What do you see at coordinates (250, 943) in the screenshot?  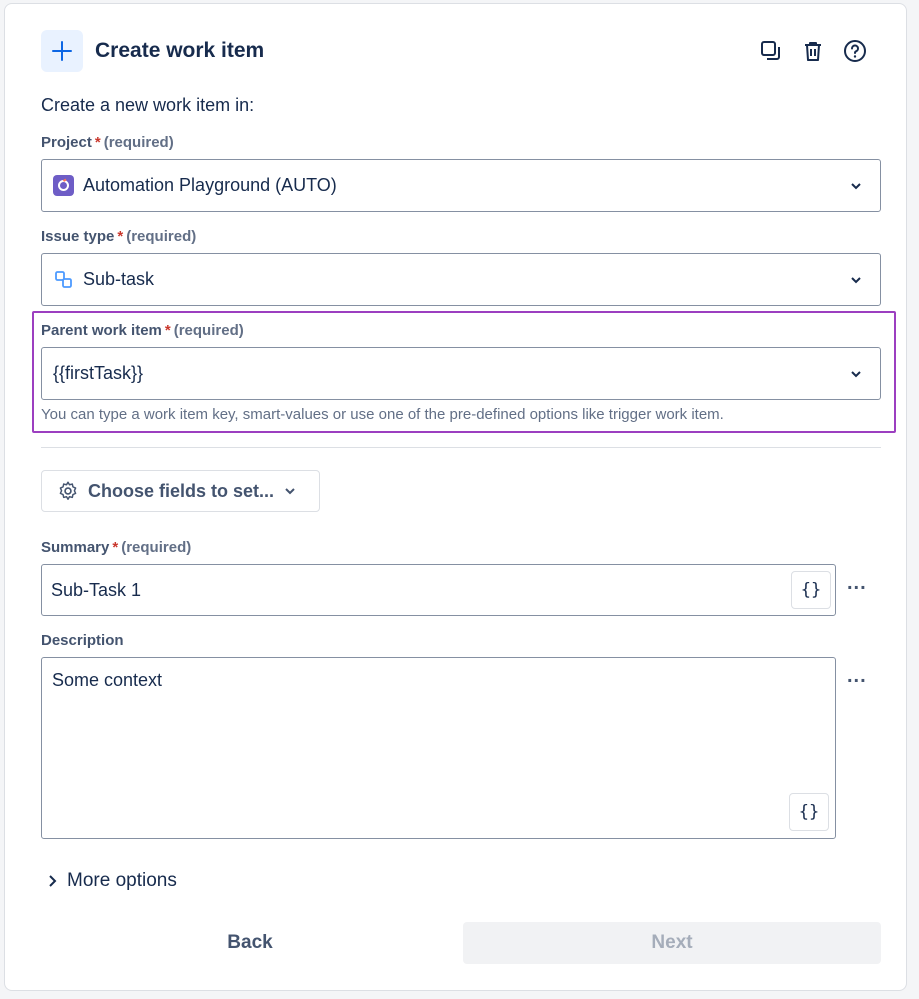 I see `back-button: Back` at bounding box center [250, 943].